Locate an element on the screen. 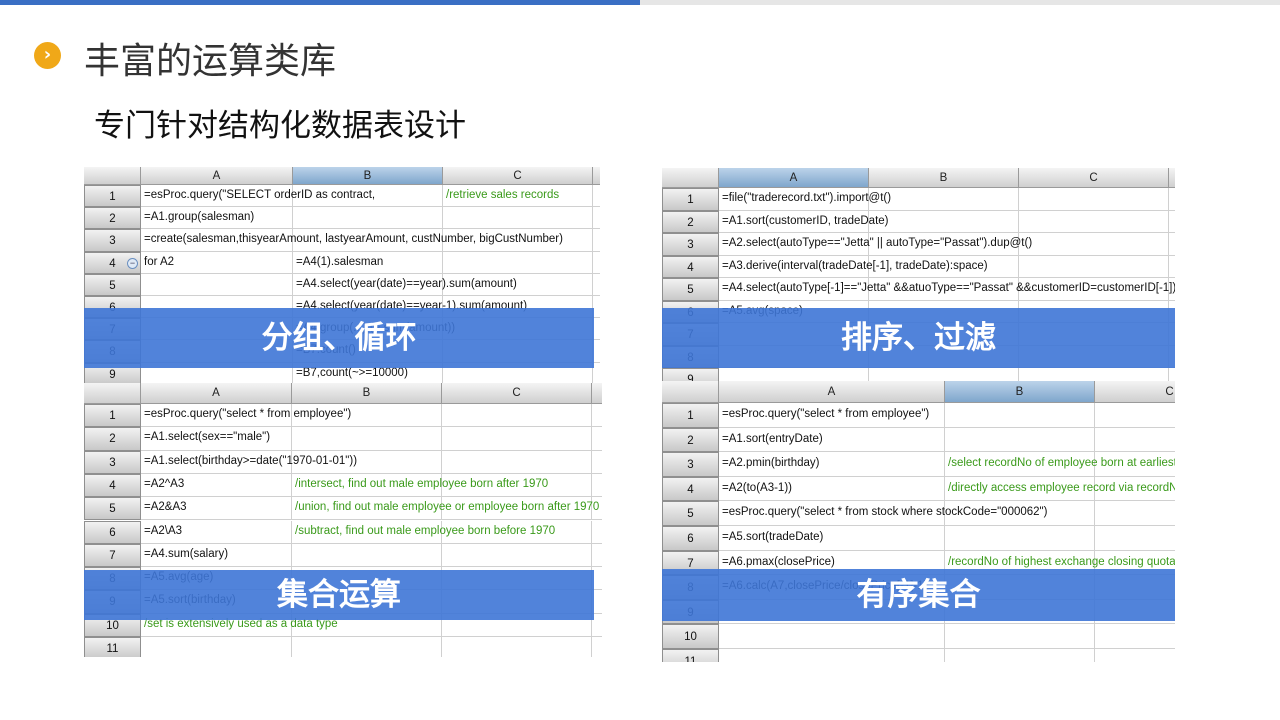  cell-formula: =esProc.query("select * from employee") is located at coordinates (826, 414).